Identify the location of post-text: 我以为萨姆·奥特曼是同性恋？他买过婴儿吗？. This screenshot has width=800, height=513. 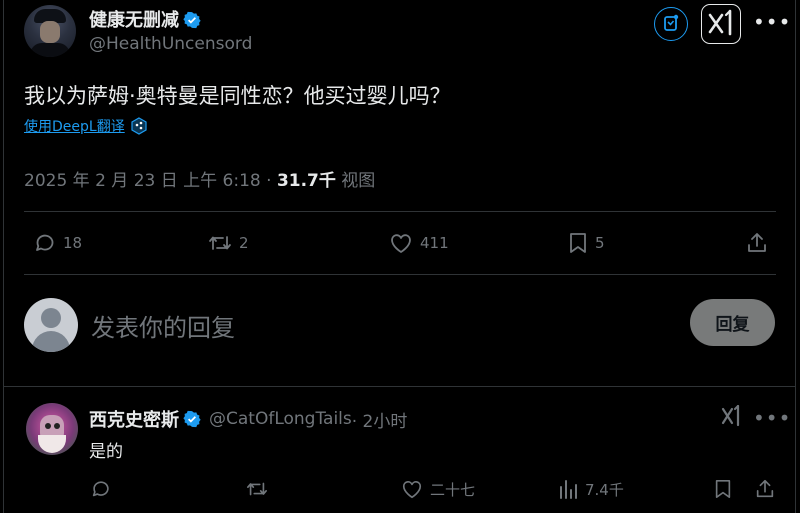
(237, 96).